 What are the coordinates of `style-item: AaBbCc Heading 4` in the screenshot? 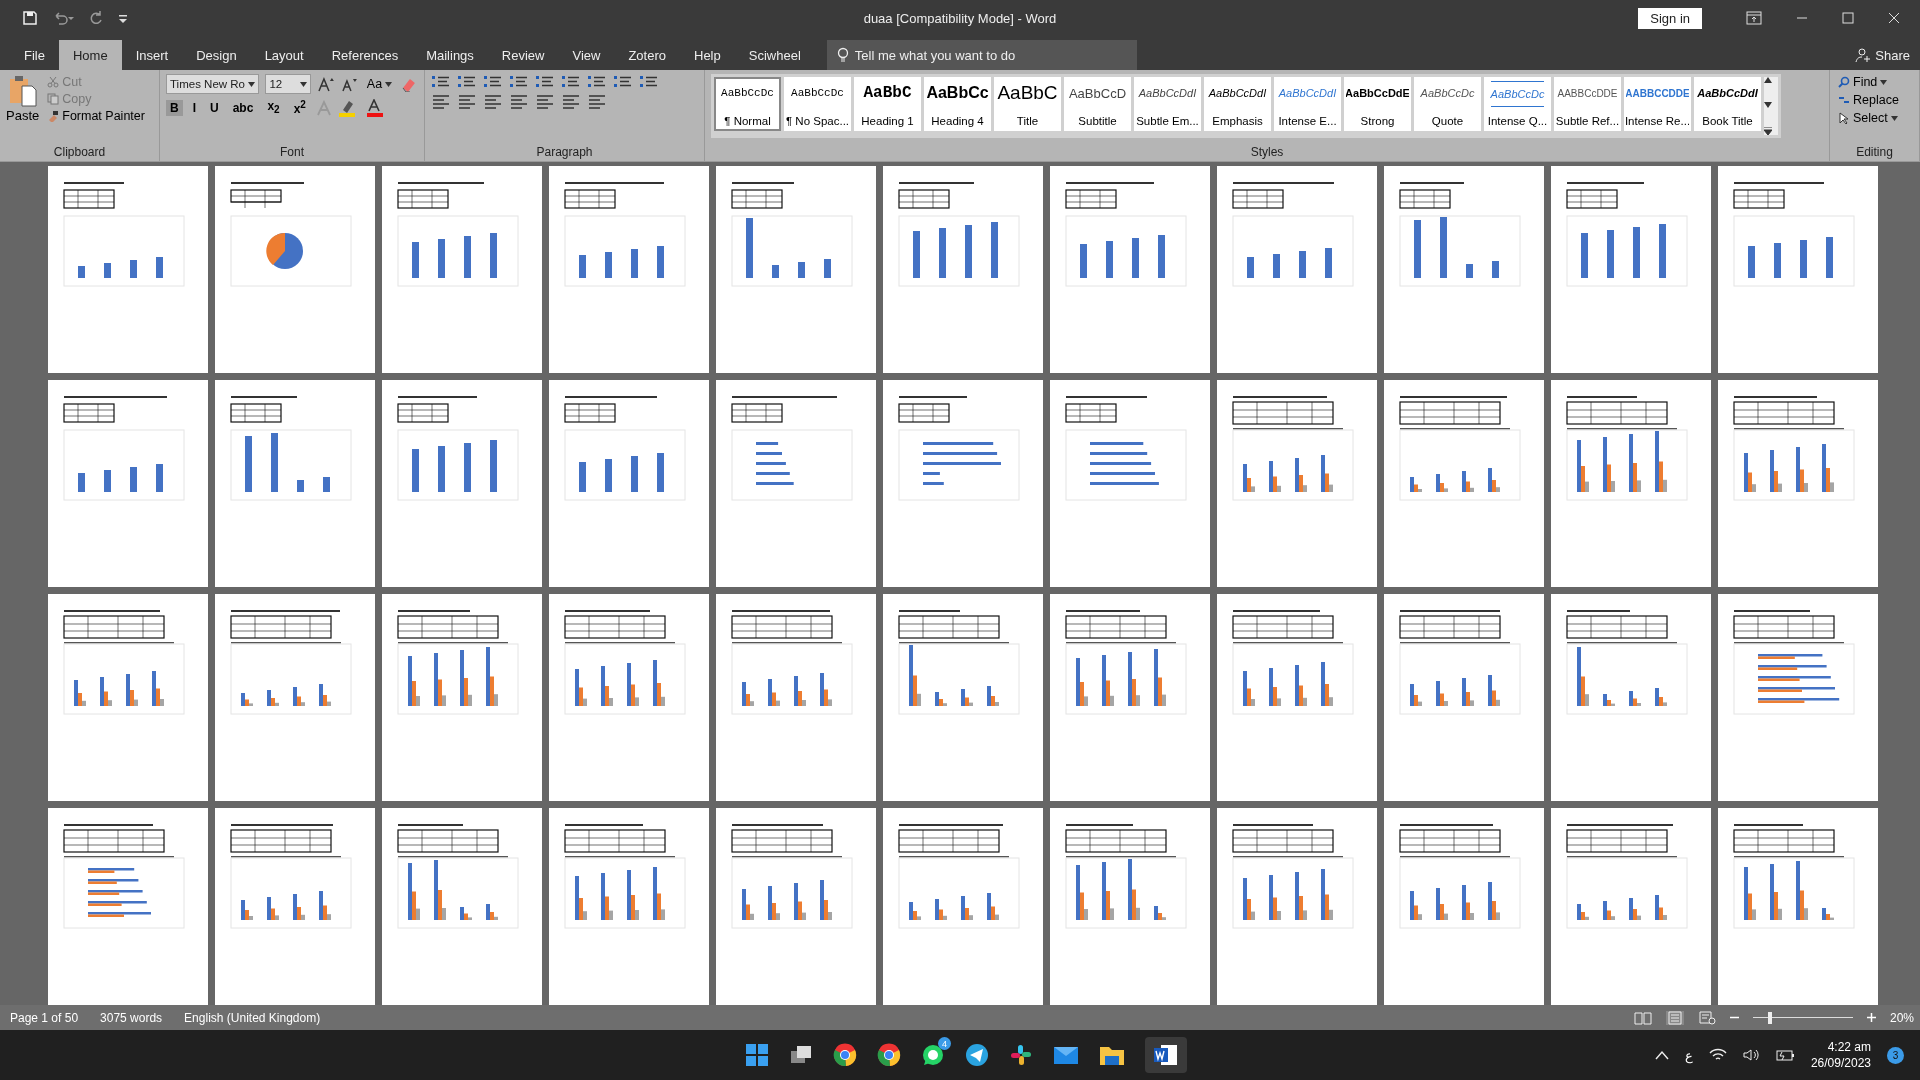 It's located at (957, 104).